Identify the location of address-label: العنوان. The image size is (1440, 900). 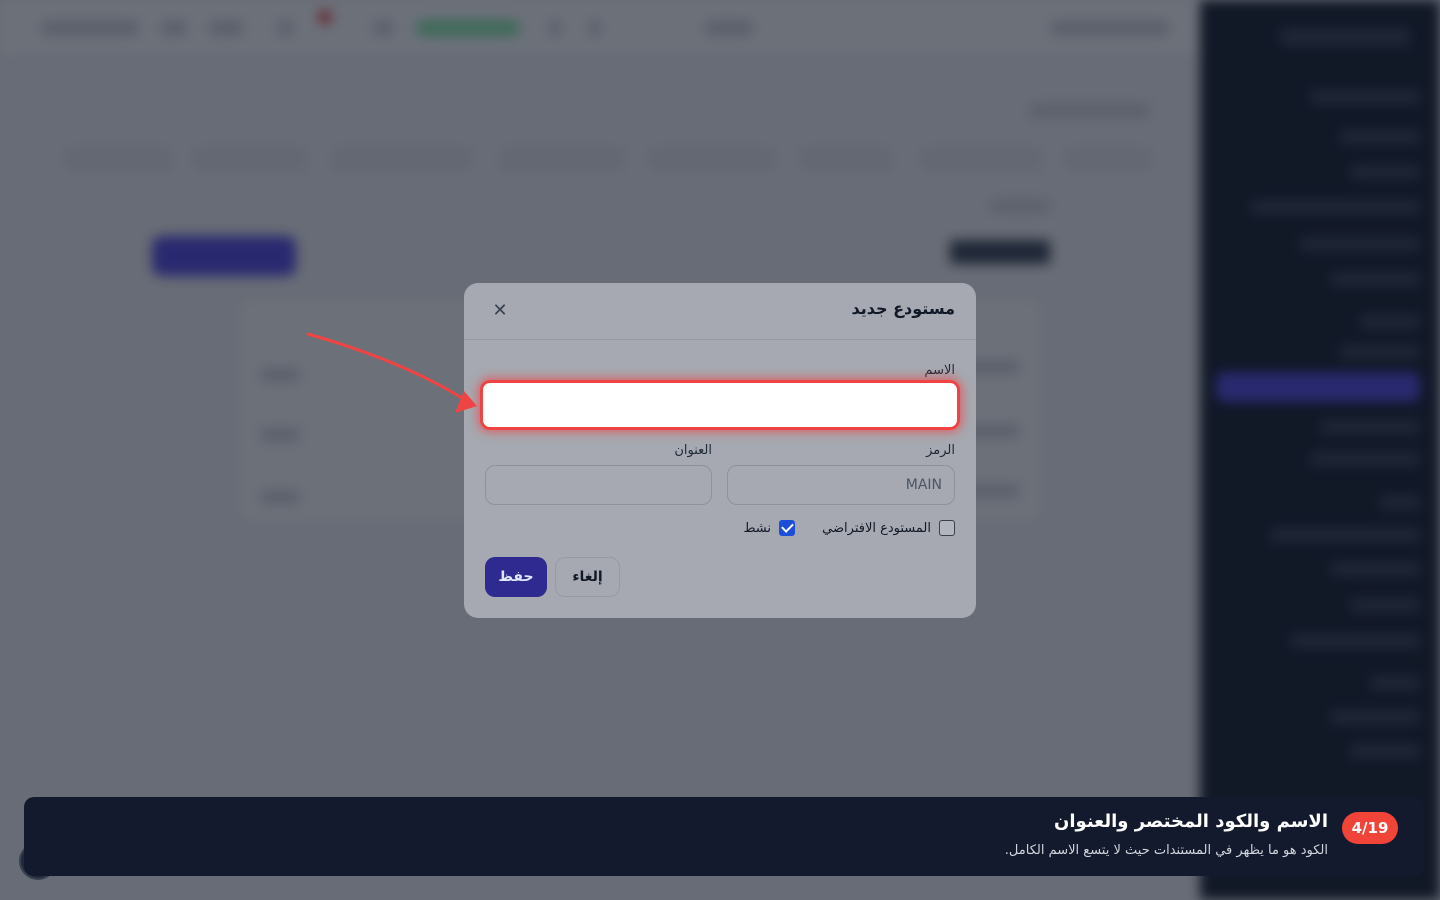
(693, 450).